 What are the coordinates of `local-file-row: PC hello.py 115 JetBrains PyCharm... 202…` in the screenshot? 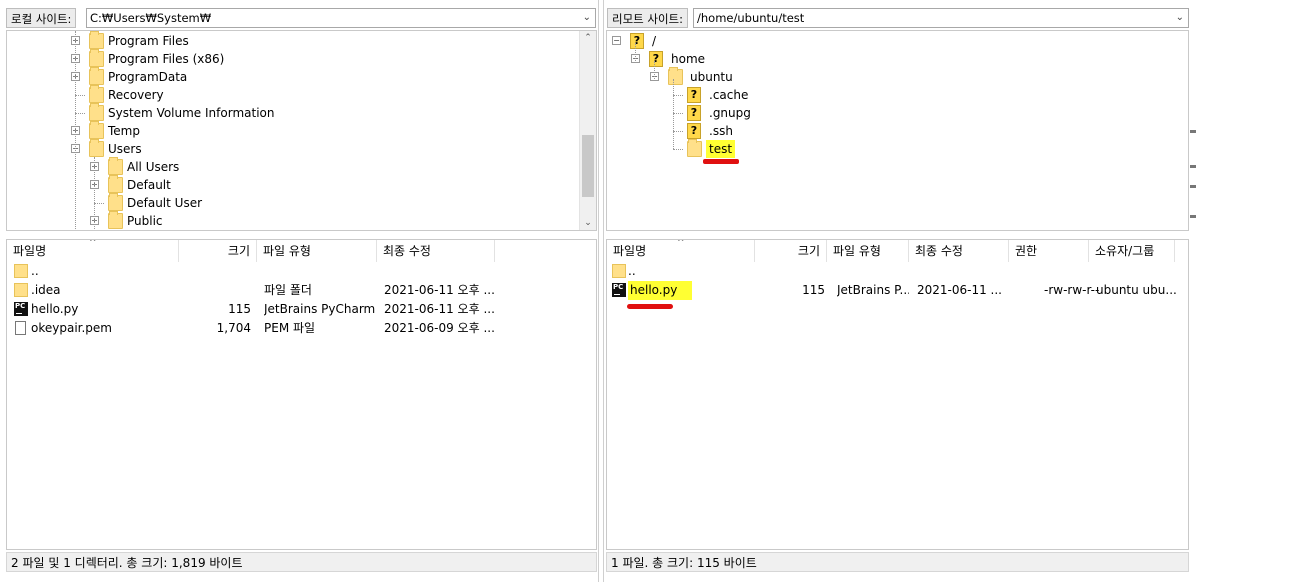 It's located at (292, 309).